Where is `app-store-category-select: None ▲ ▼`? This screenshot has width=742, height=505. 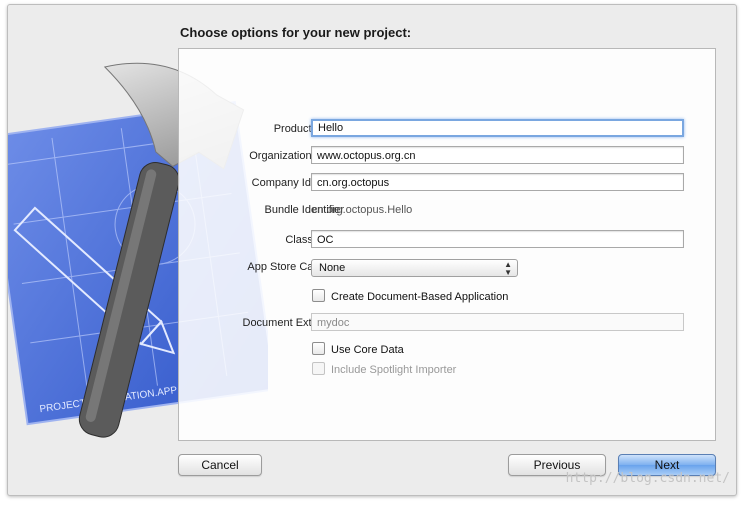
app-store-category-select: None ▲ ▼ is located at coordinates (414, 268).